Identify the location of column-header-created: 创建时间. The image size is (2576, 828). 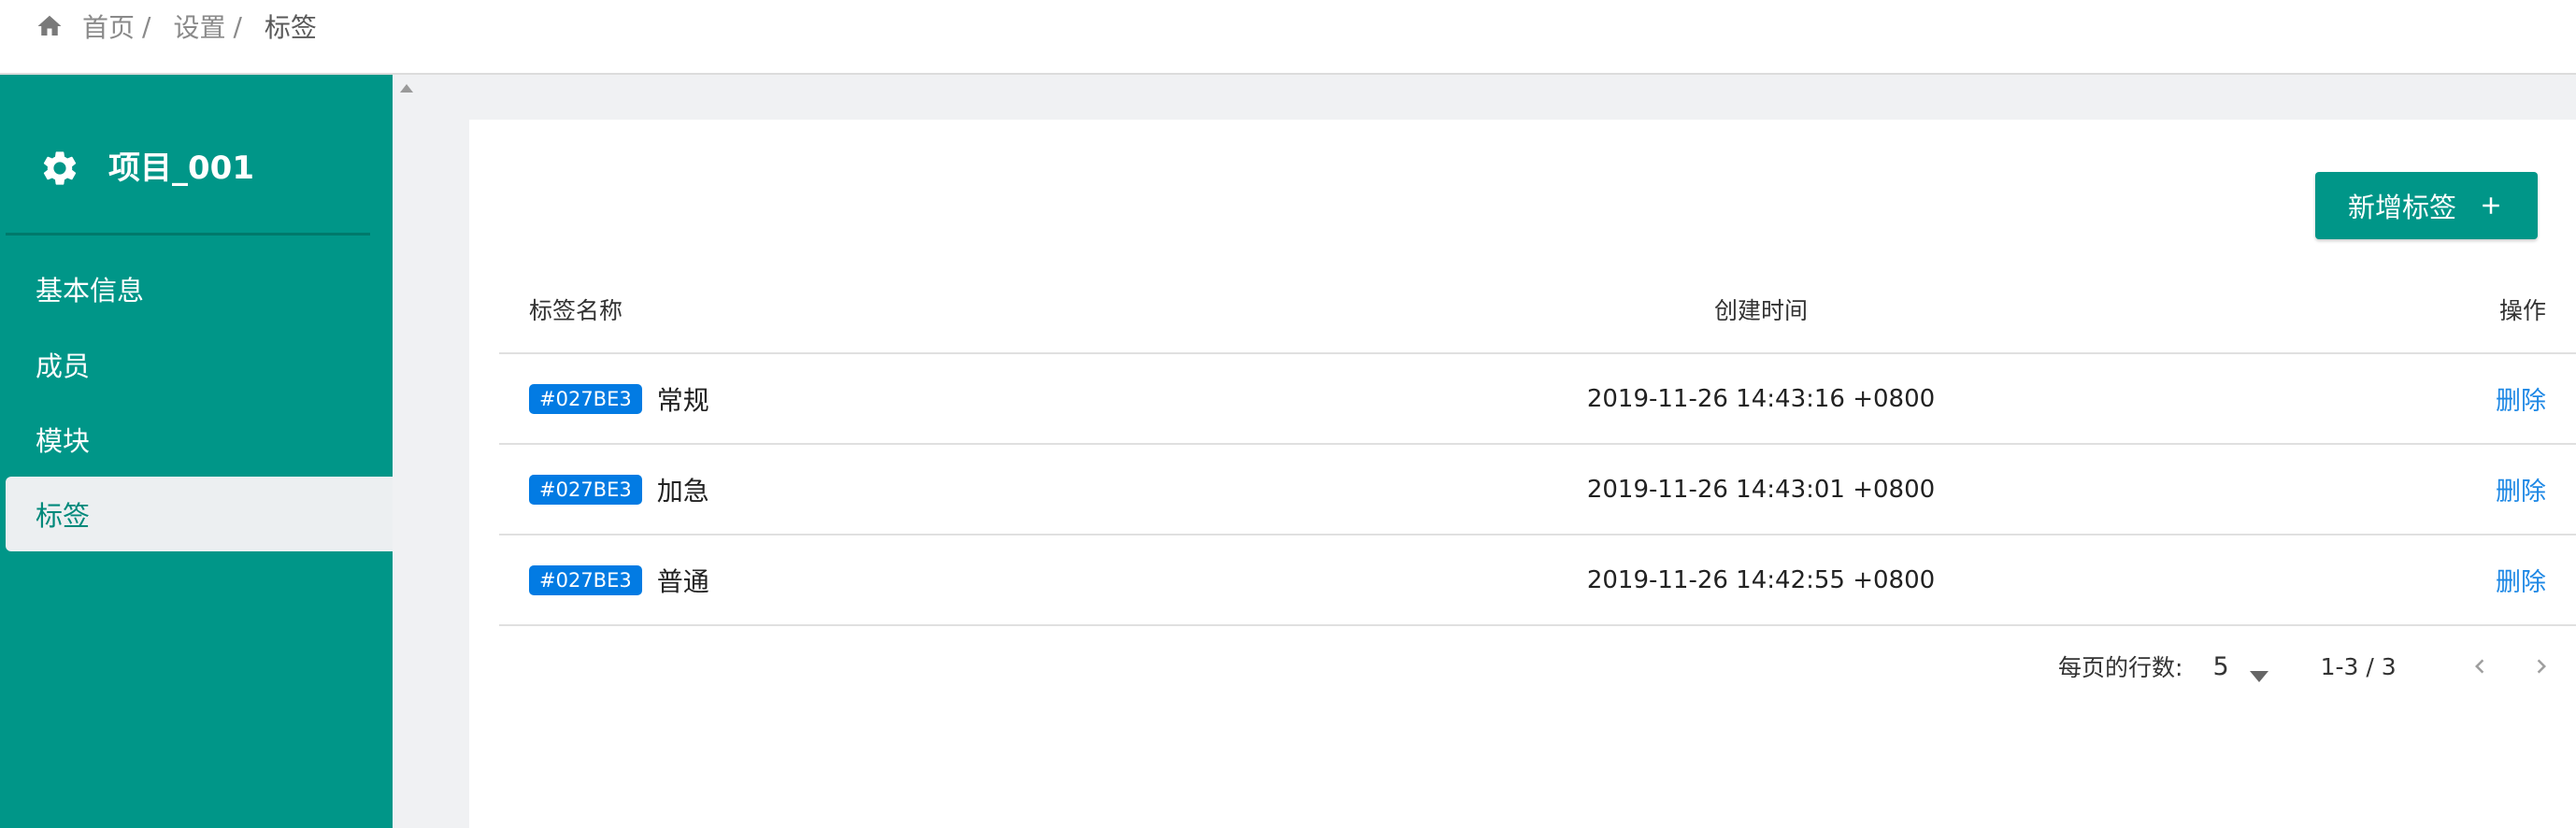
(1761, 308).